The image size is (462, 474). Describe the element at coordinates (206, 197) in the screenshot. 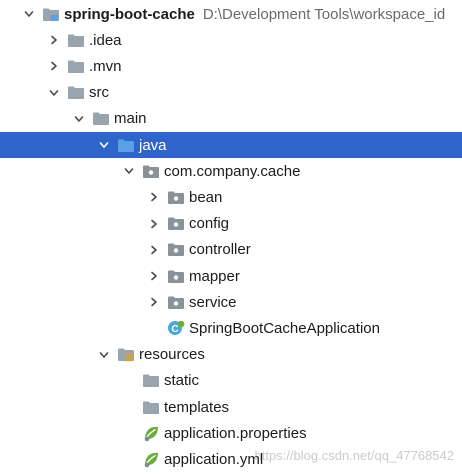

I see `tree-node-label: bean` at that location.